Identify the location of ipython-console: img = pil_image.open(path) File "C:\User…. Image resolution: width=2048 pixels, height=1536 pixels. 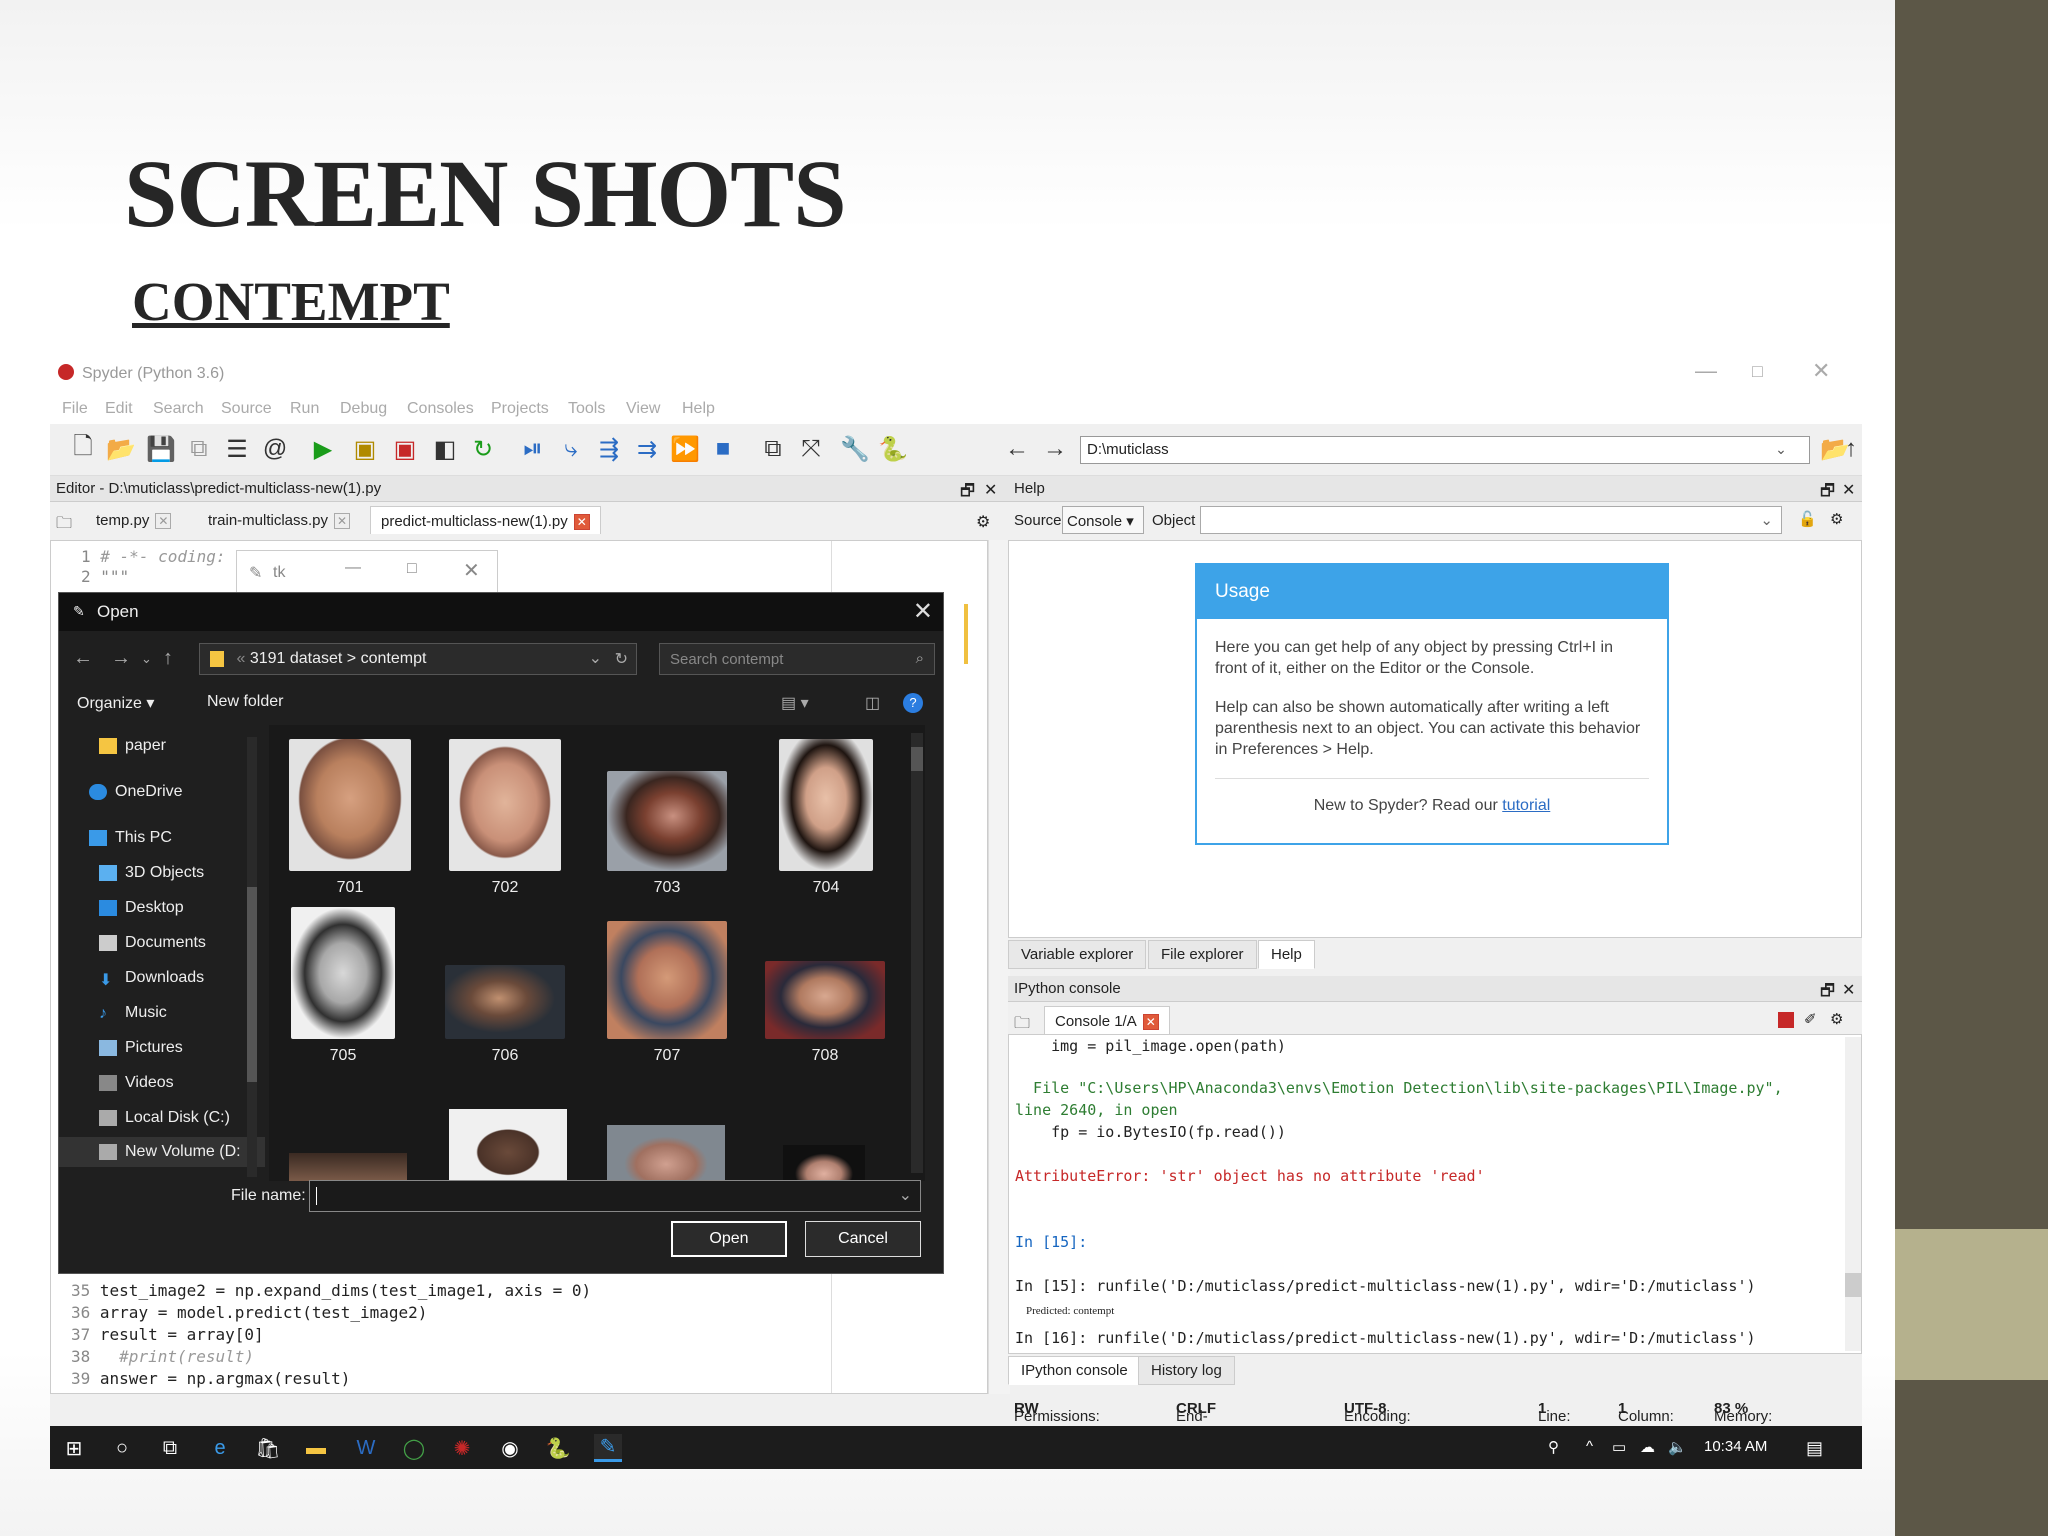
(1435, 1194).